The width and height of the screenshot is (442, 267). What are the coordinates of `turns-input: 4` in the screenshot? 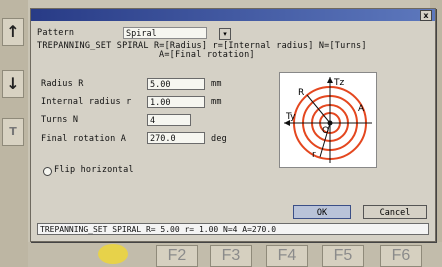 It's located at (169, 120).